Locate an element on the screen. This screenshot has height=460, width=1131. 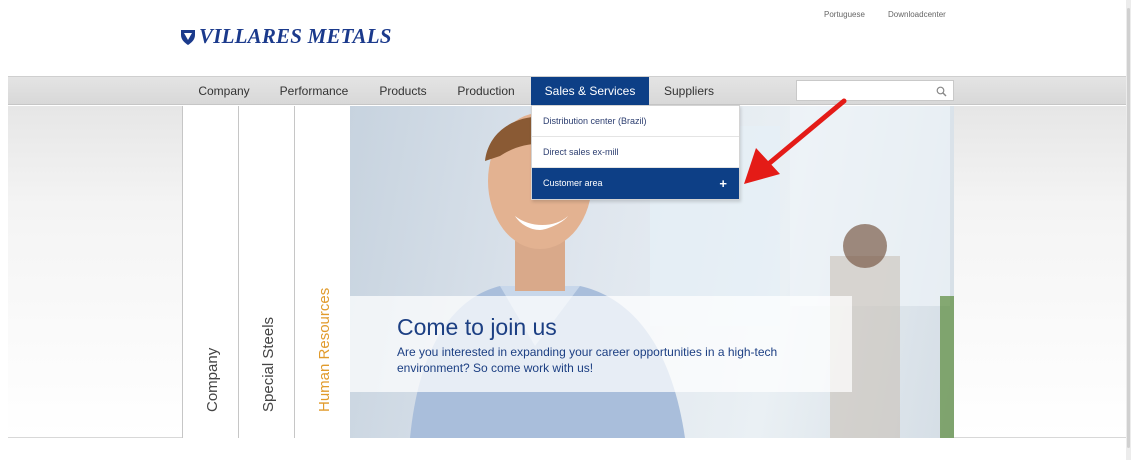
villares-metals-logo: VILLARES METALS is located at coordinates (286, 36).